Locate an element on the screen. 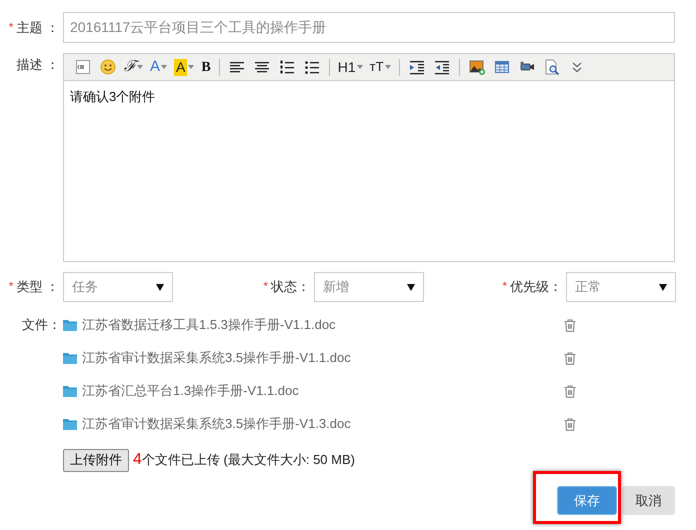  file-link: 江苏省审计数据采集系统3.5操作手册-V1.3.doc is located at coordinates (323, 424).